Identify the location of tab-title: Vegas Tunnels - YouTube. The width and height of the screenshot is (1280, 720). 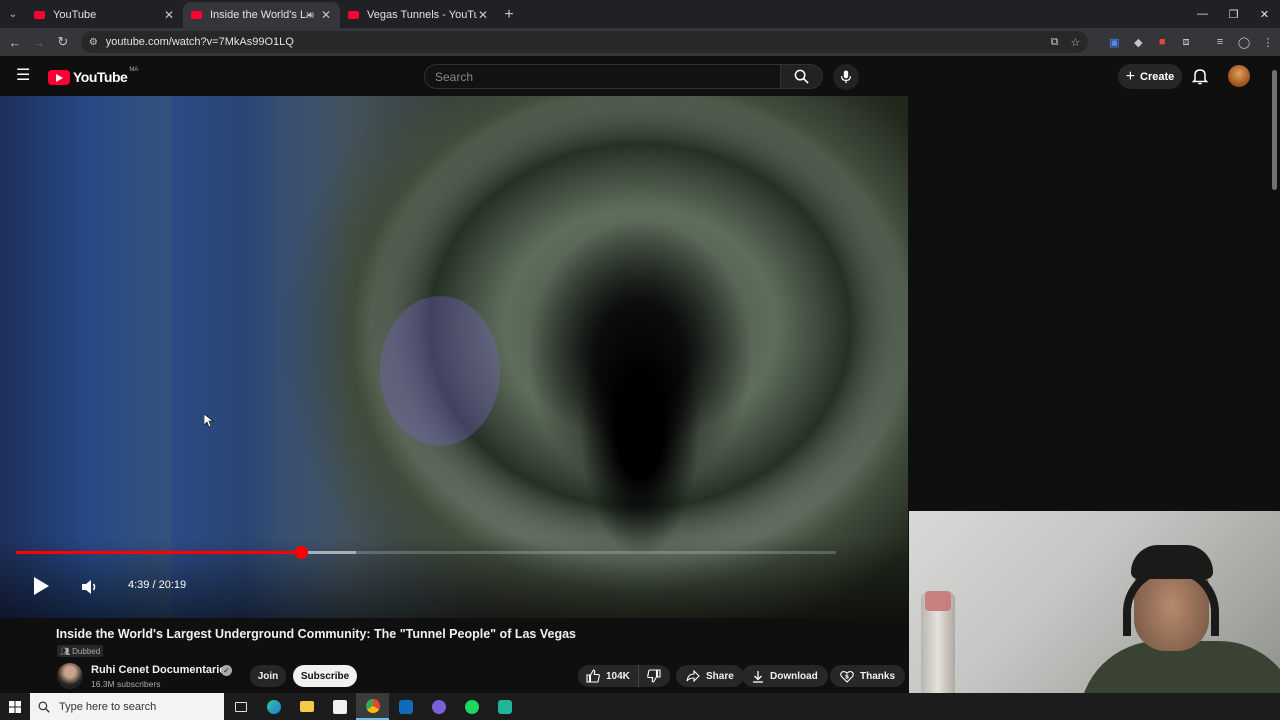
(422, 15).